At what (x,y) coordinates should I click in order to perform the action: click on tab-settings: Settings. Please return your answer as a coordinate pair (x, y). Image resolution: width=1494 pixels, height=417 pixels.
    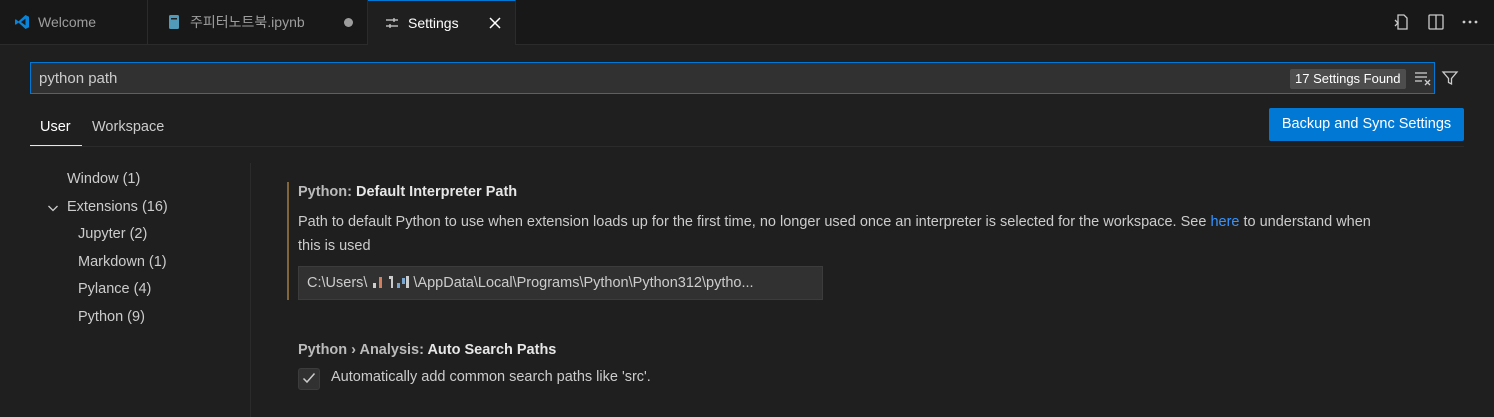
    Looking at the image, I should click on (442, 22).